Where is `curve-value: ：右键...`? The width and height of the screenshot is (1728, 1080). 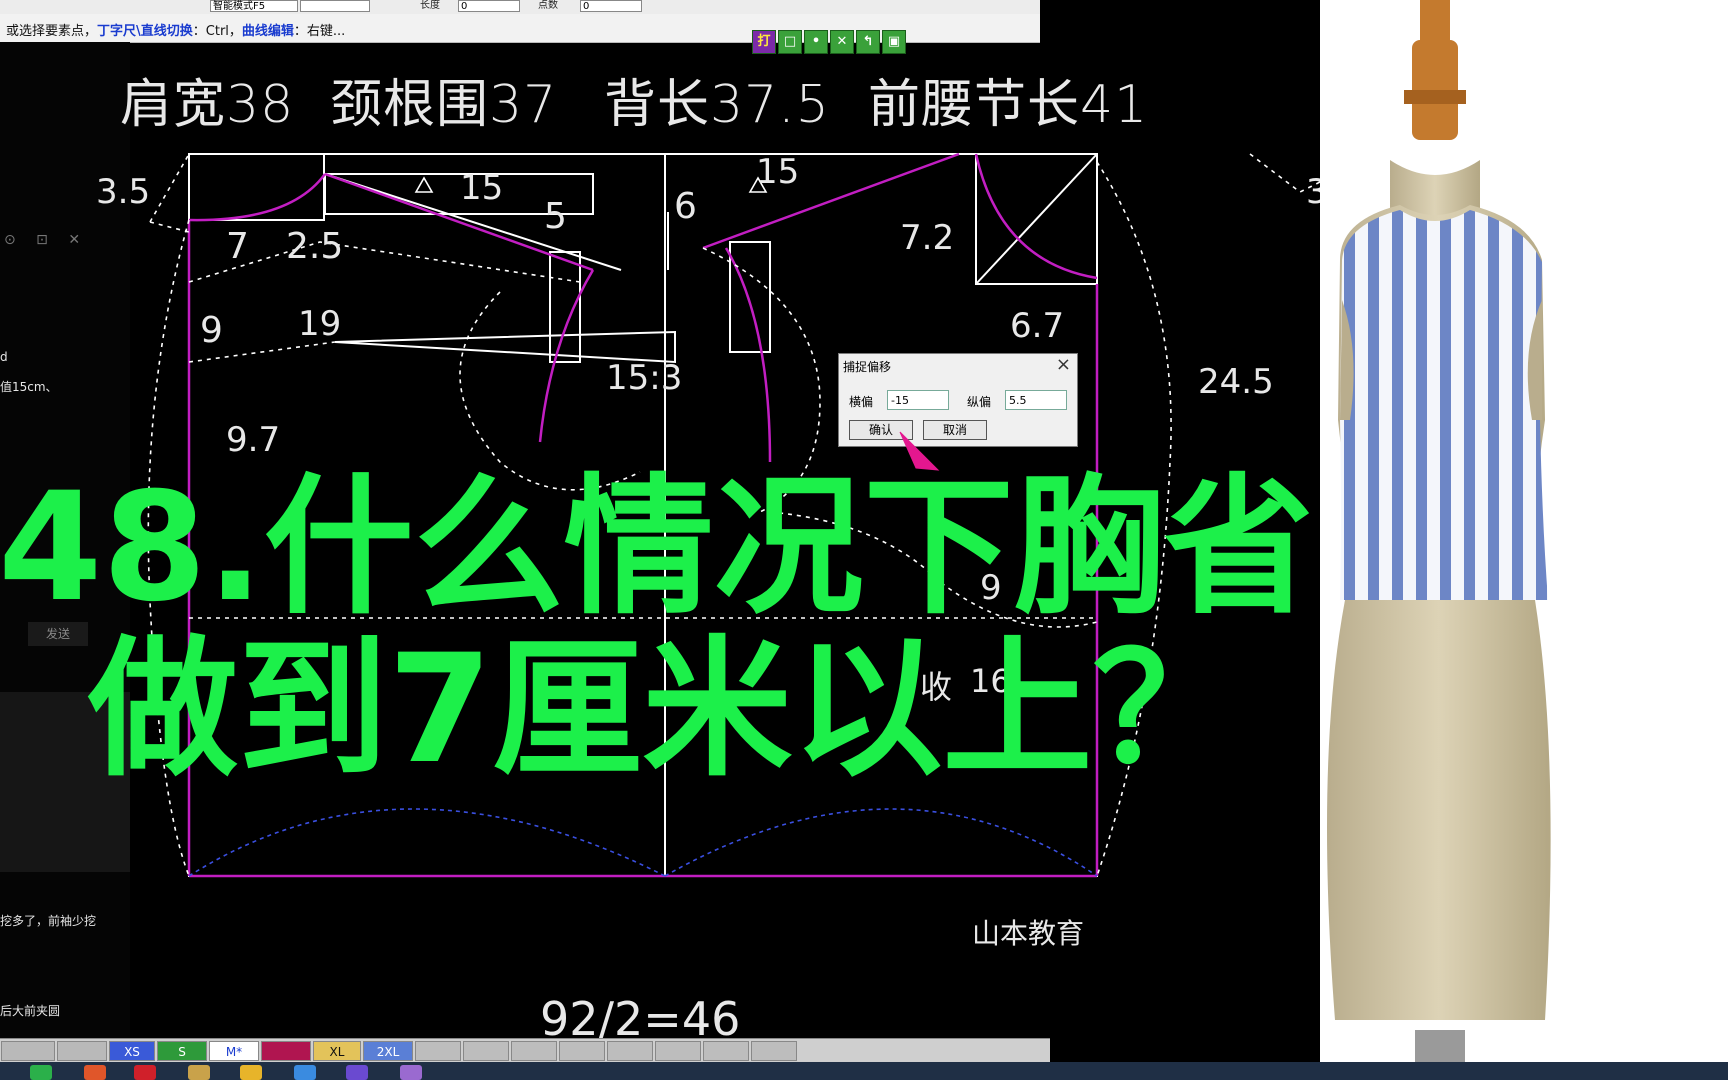 curve-value: ：右键... is located at coordinates (319, 31).